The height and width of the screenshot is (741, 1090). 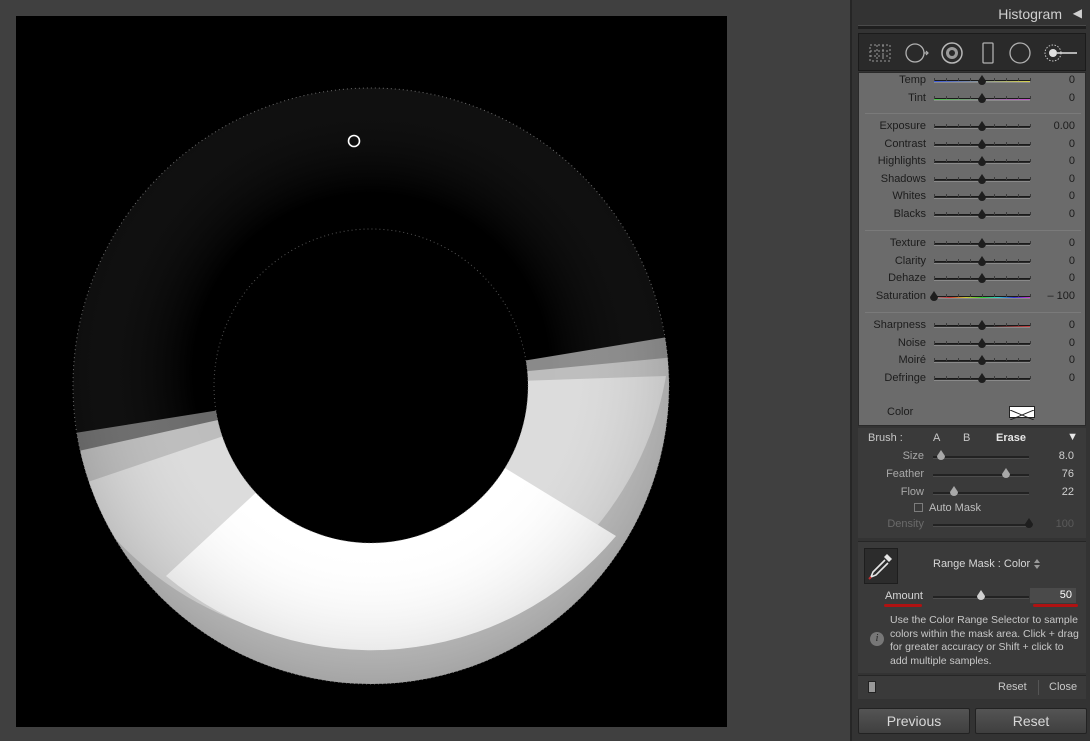 I want to click on histogram-header: Histogram ◀, so click(x=971, y=15).